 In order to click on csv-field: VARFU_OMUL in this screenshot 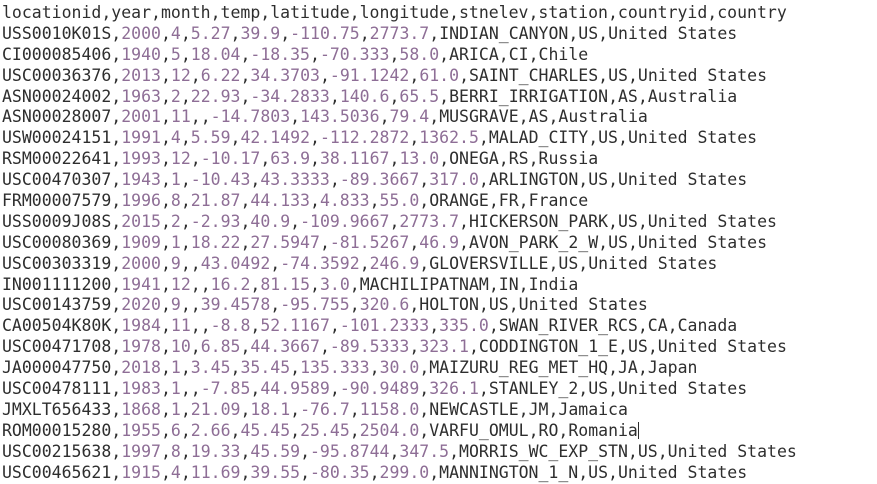, I will do `click(479, 430)`.